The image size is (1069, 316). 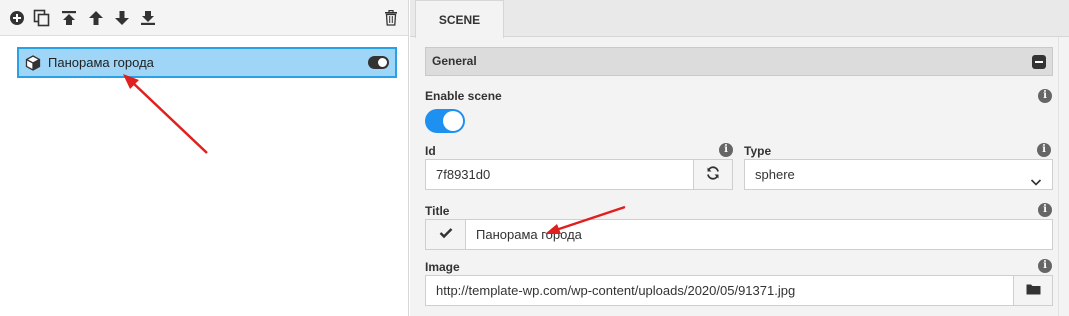 What do you see at coordinates (207, 62) in the screenshot?
I see `scene-item: Панорама города` at bounding box center [207, 62].